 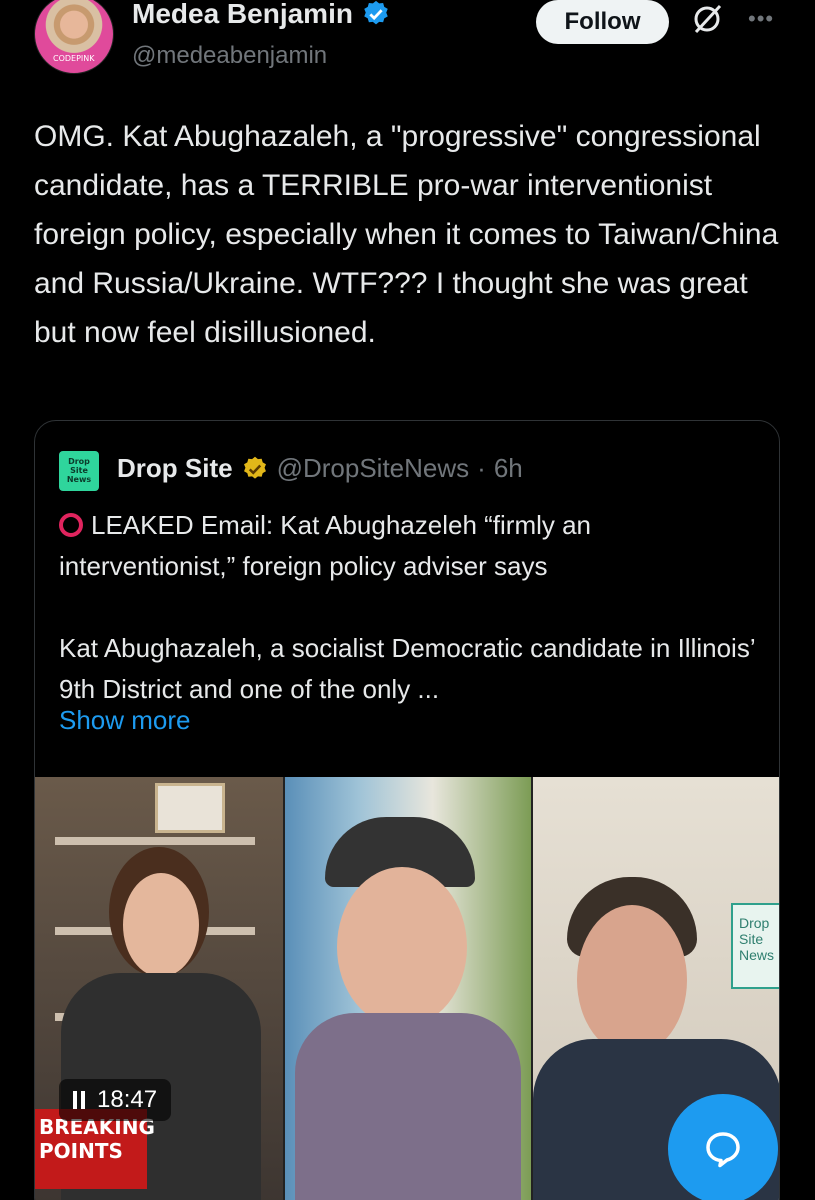 I want to click on avatar-caption: CODEPINK, so click(x=74, y=58).